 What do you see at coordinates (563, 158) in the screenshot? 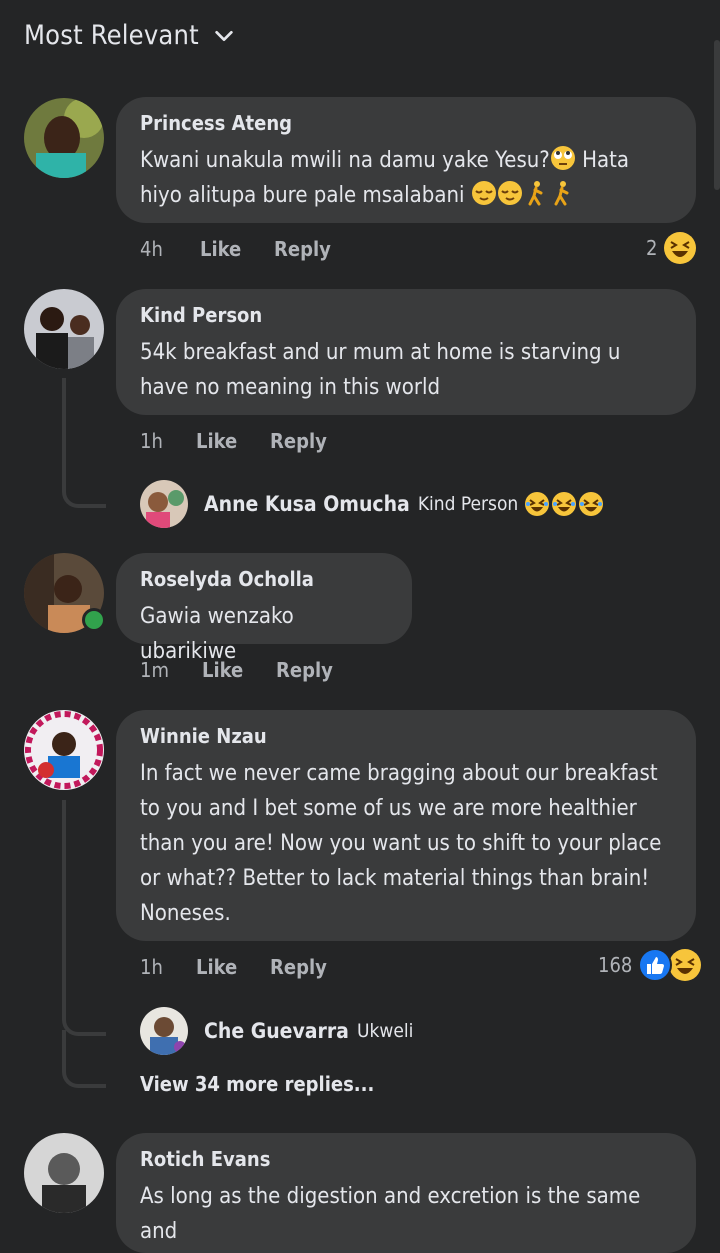
I see `rolling-eyes-emoji-icon` at bounding box center [563, 158].